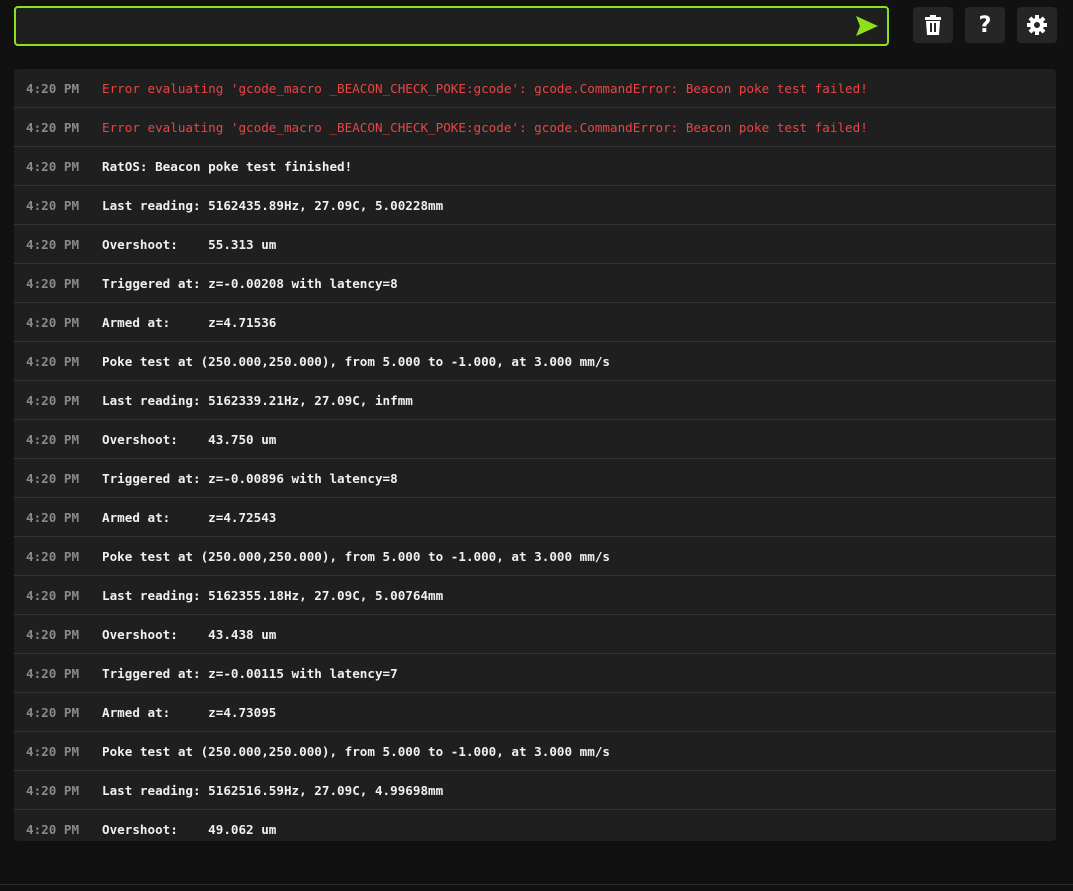 This screenshot has width=1073, height=891. Describe the element at coordinates (250, 673) in the screenshot. I see `log-message: Triggered at: z=-0.00115 with latency=7` at that location.